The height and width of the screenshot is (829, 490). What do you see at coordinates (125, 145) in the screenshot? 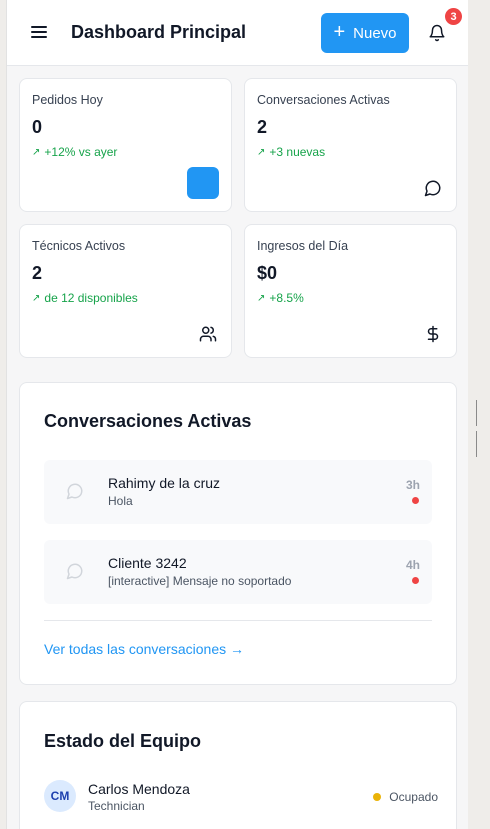
I see `stat-card-orders: Pedidos Hoy 0 ↗ +12% vs ayer` at bounding box center [125, 145].